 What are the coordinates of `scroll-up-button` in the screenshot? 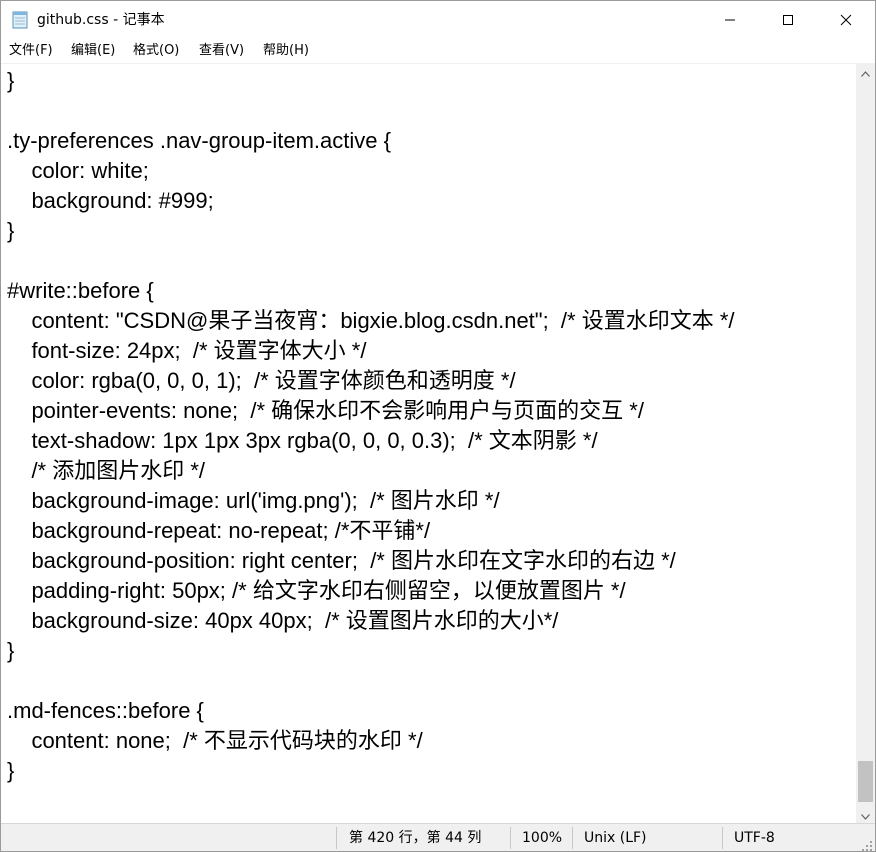 It's located at (865, 71).